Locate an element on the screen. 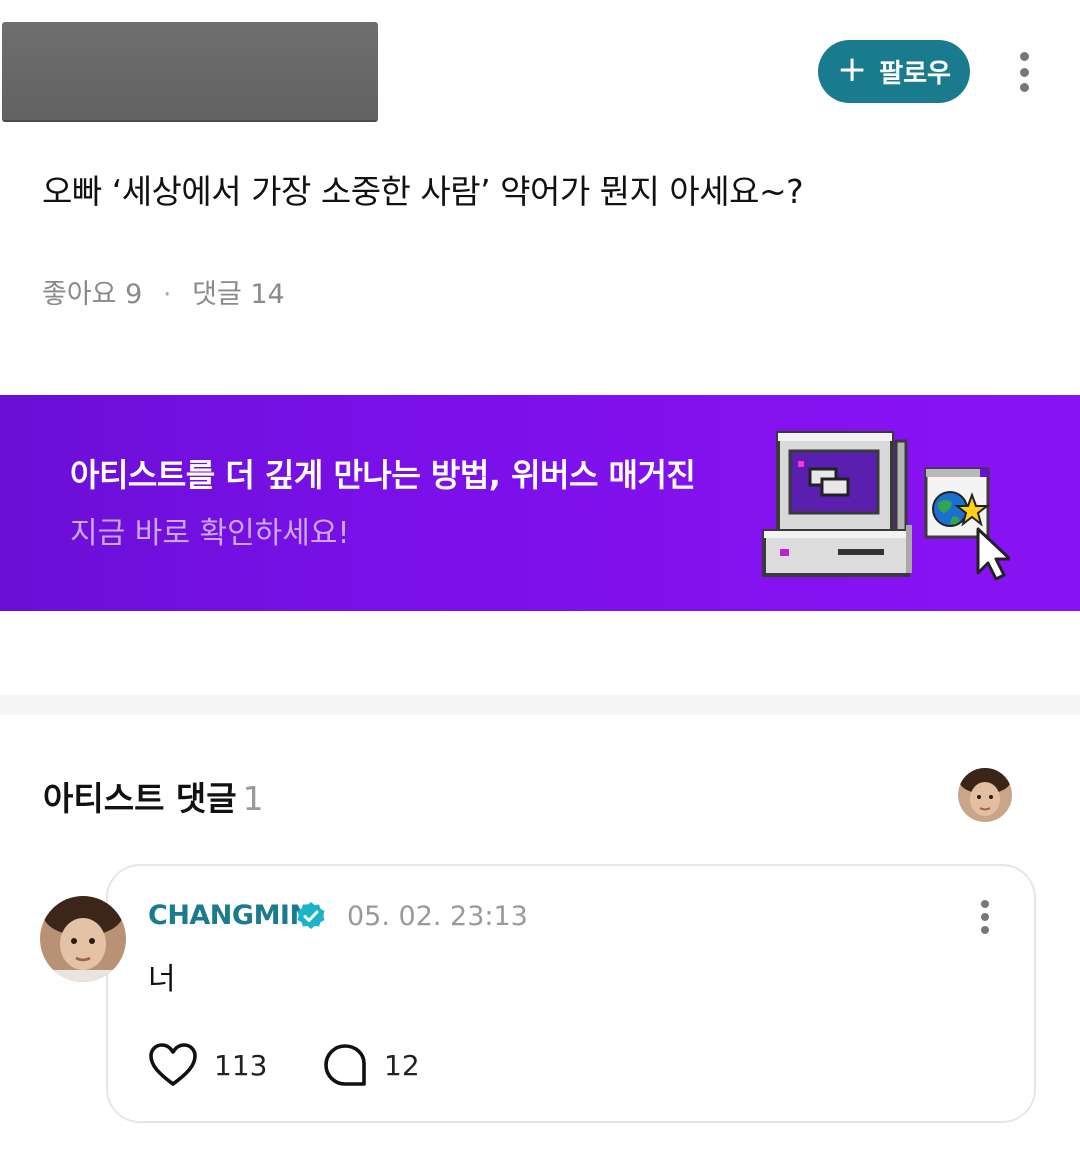  comment-bubble-icon is located at coordinates (345, 1065).